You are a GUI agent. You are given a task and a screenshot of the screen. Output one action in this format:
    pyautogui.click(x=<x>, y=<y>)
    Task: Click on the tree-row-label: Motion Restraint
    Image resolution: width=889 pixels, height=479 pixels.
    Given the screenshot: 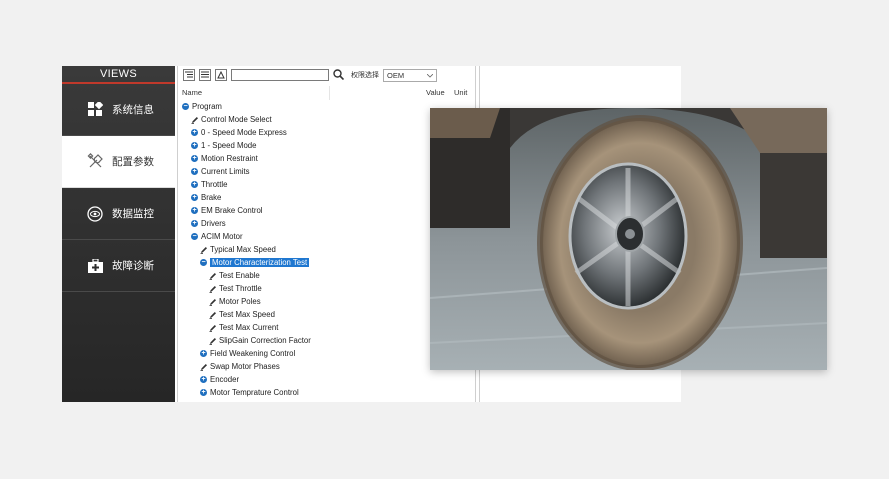 What is the action you would take?
    pyautogui.click(x=229, y=158)
    